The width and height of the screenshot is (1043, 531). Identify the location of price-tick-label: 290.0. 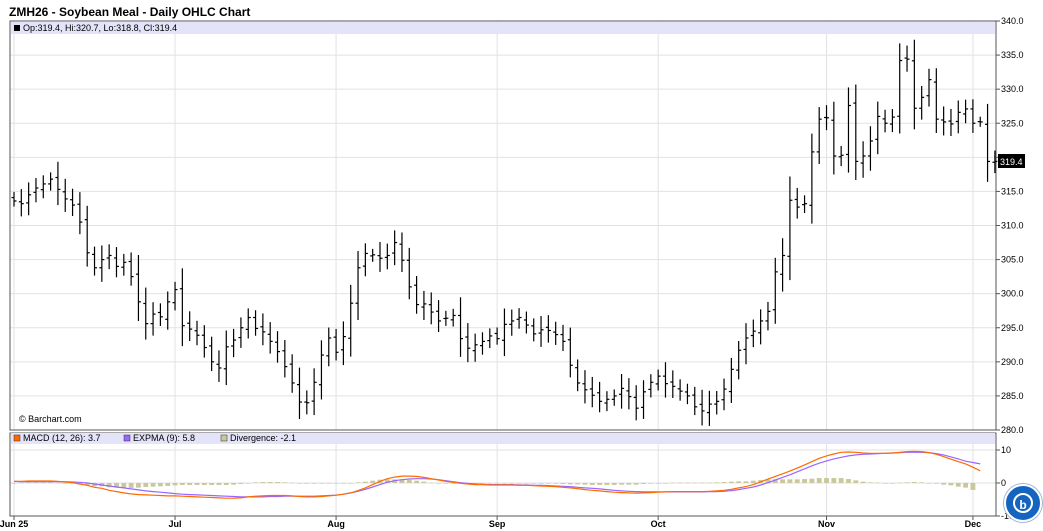
(1012, 362).